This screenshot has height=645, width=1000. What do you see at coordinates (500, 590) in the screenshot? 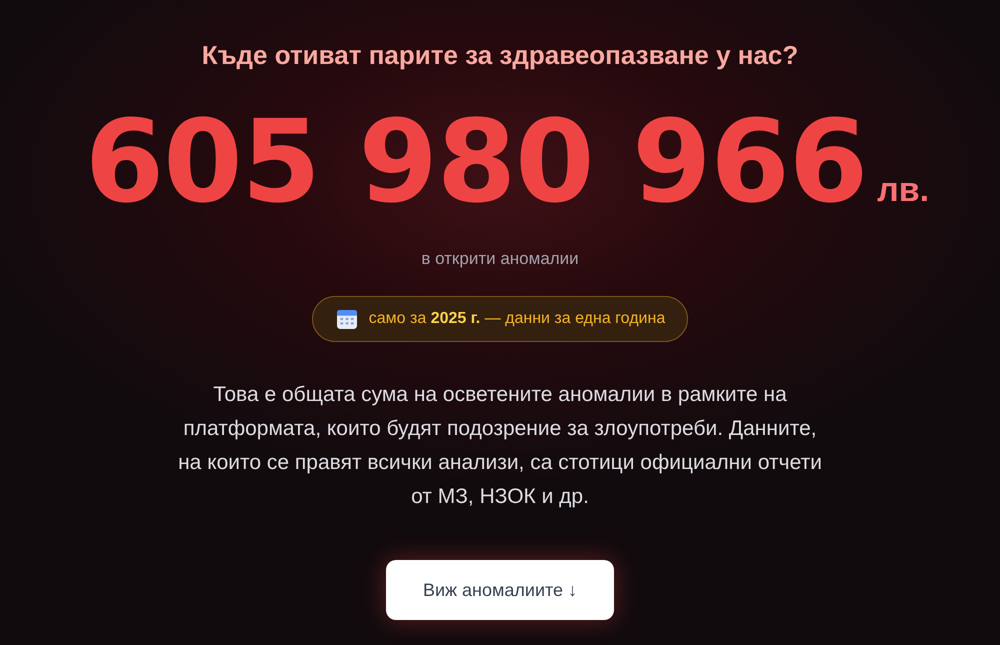
I see `view-anomalies-button: Виж аномалиите ↓` at bounding box center [500, 590].